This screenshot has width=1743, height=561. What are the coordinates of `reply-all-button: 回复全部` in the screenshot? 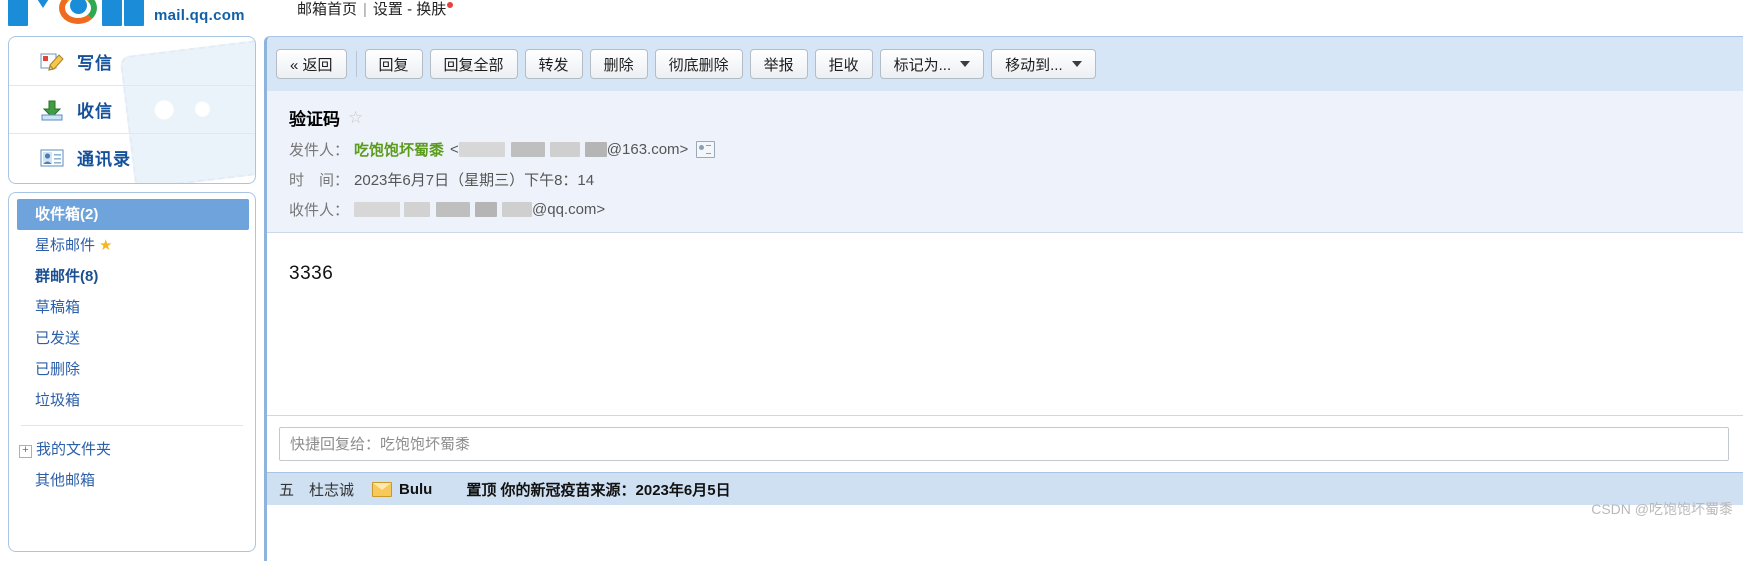 It's located at (473, 64).